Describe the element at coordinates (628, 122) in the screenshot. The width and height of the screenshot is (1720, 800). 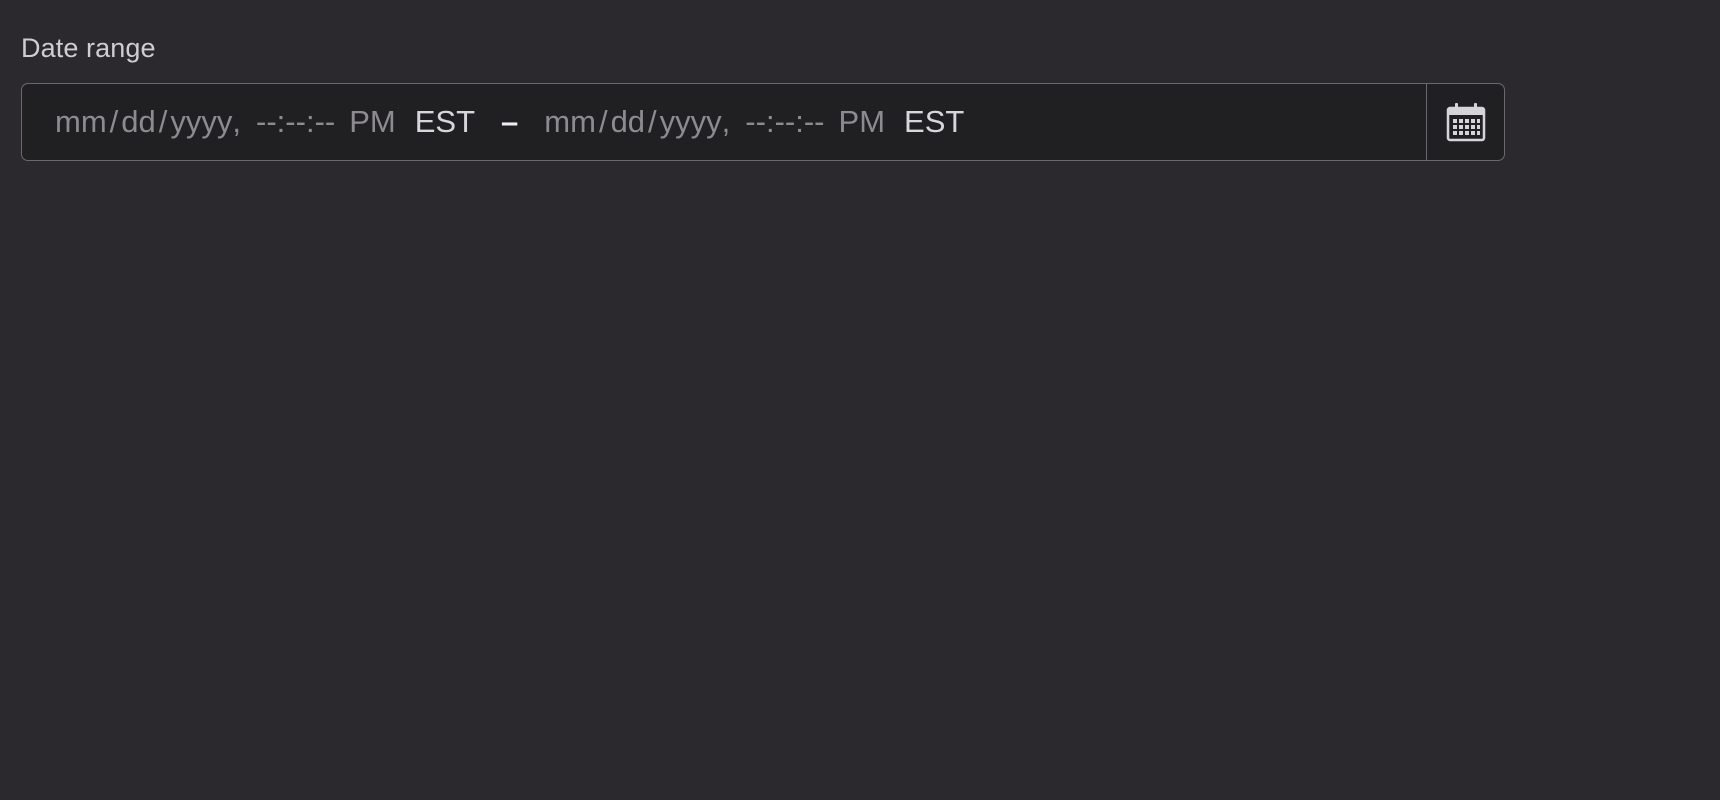
I see `end-day-segment: dd` at that location.